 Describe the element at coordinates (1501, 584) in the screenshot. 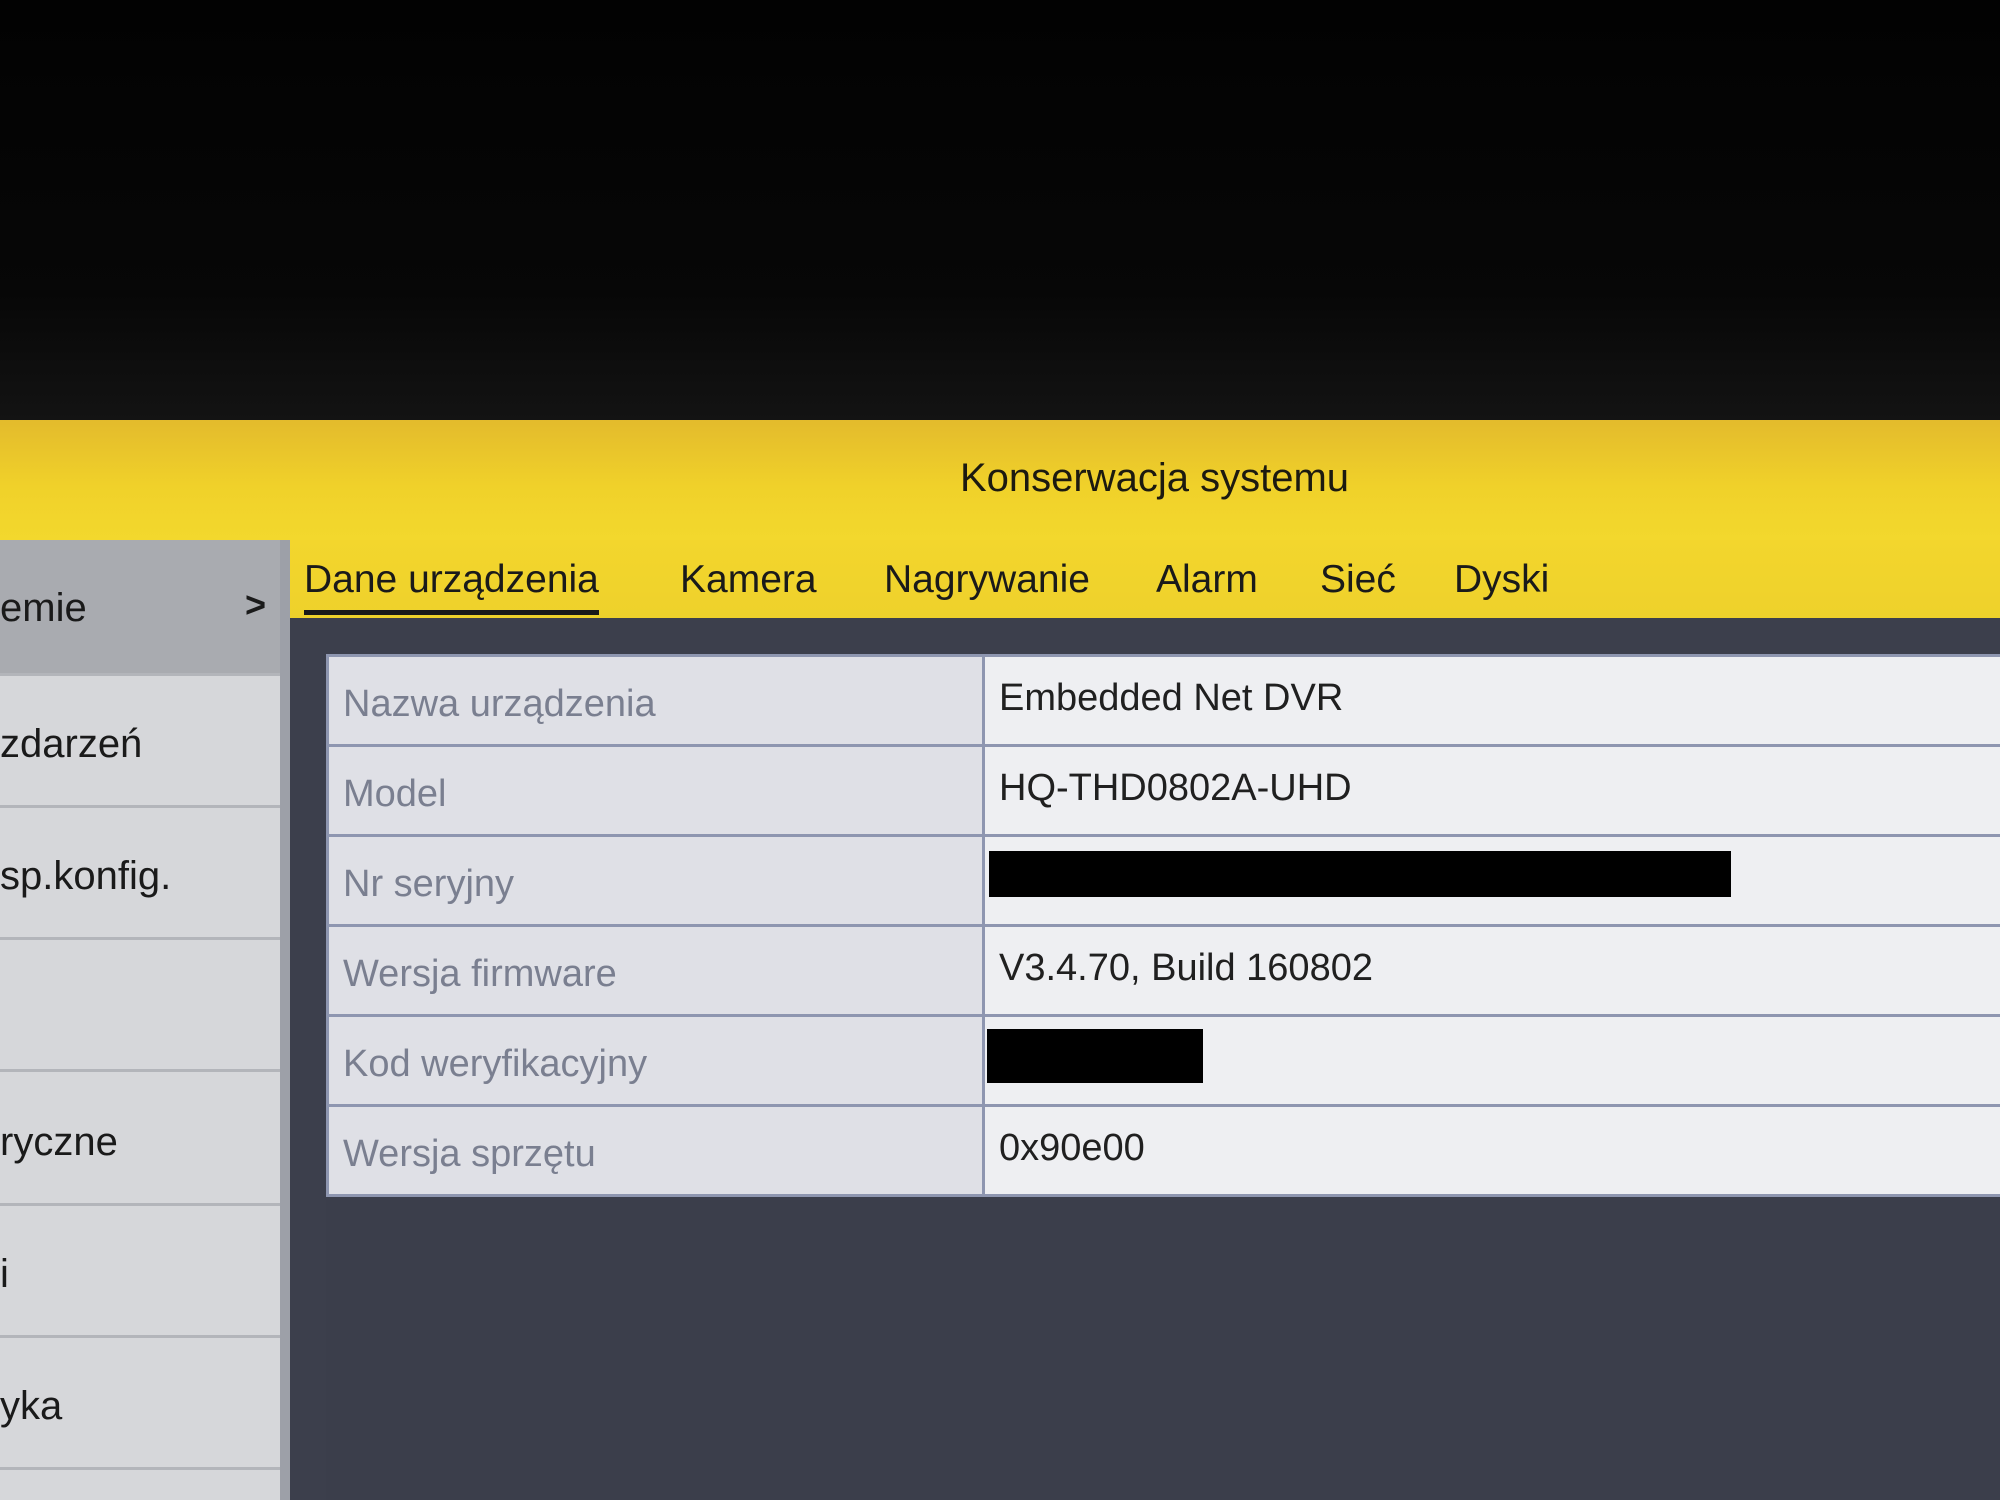

I see `tab-disks: Dyski` at that location.